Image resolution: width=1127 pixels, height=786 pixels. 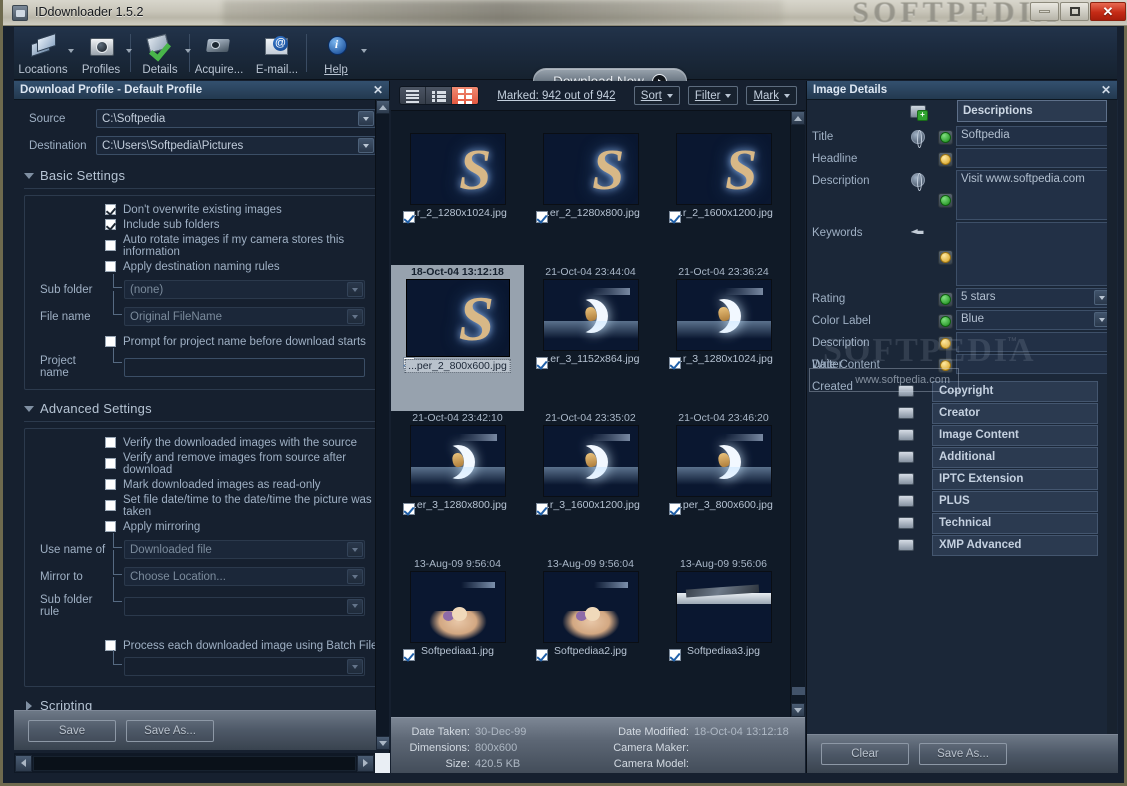 I want to click on field-select-color-label: Blue, so click(x=1034, y=320).